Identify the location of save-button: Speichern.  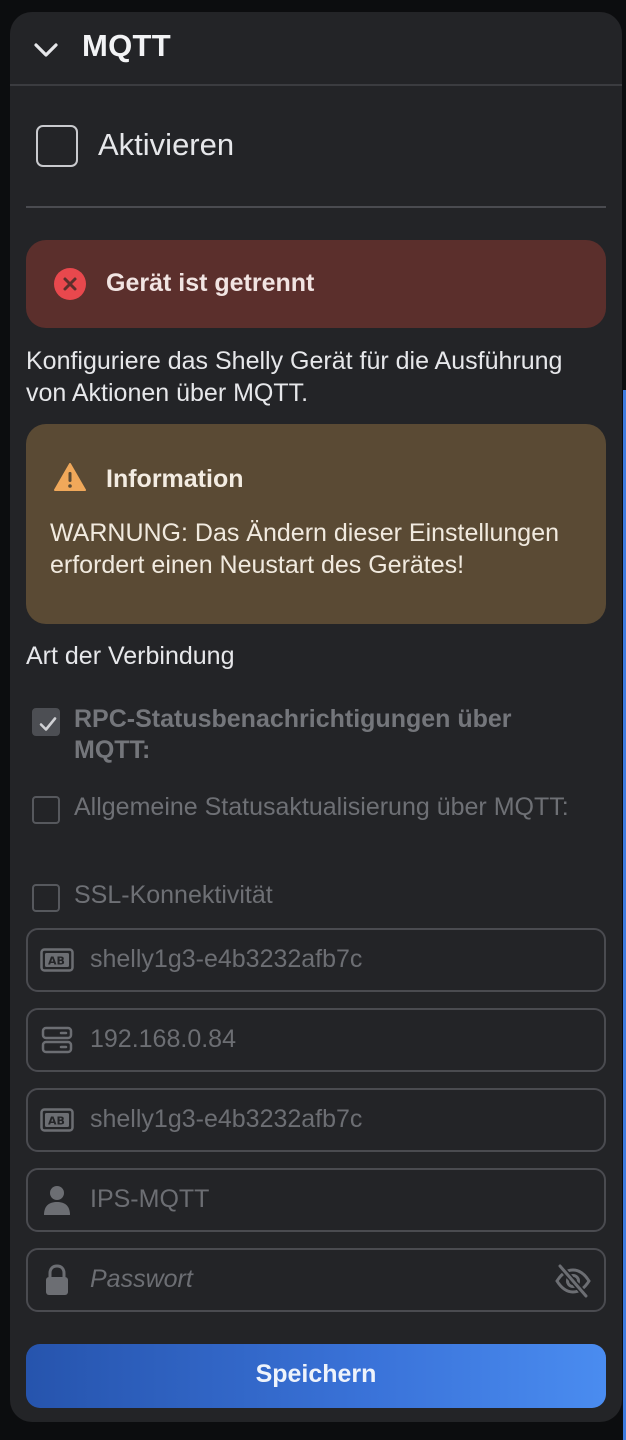
(316, 1376).